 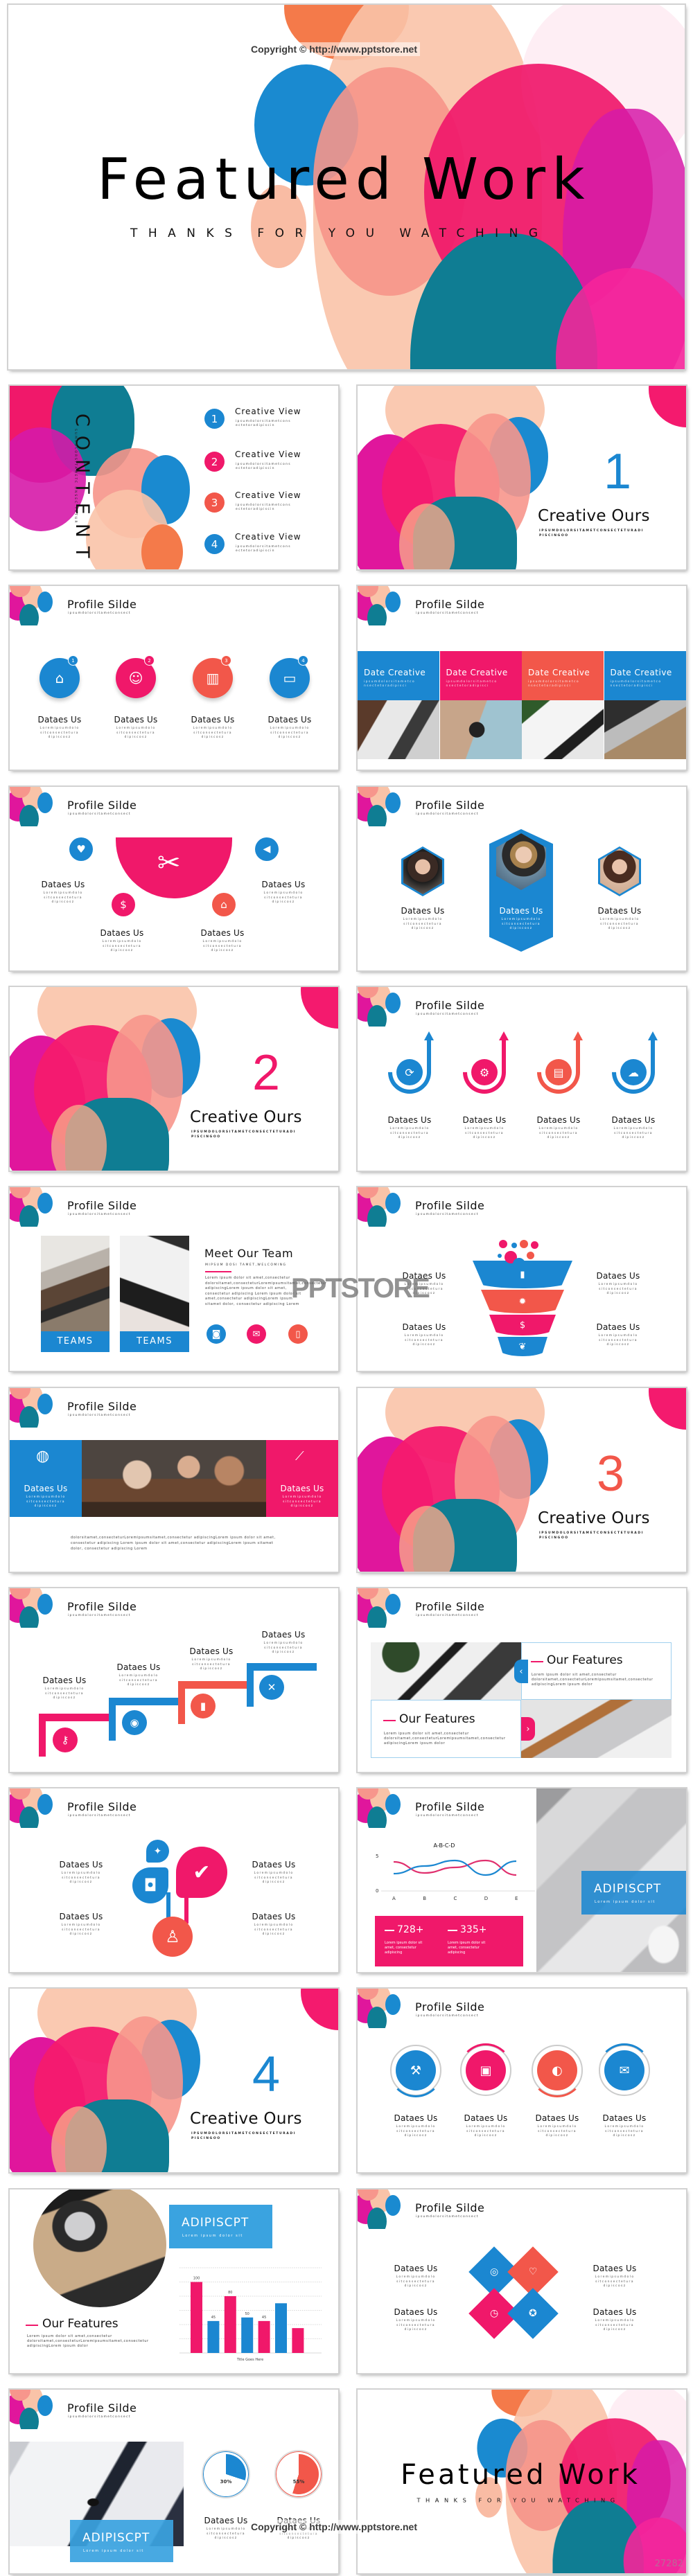 What do you see at coordinates (528, 1729) in the screenshot?
I see `chevron-right-icon: ›` at bounding box center [528, 1729].